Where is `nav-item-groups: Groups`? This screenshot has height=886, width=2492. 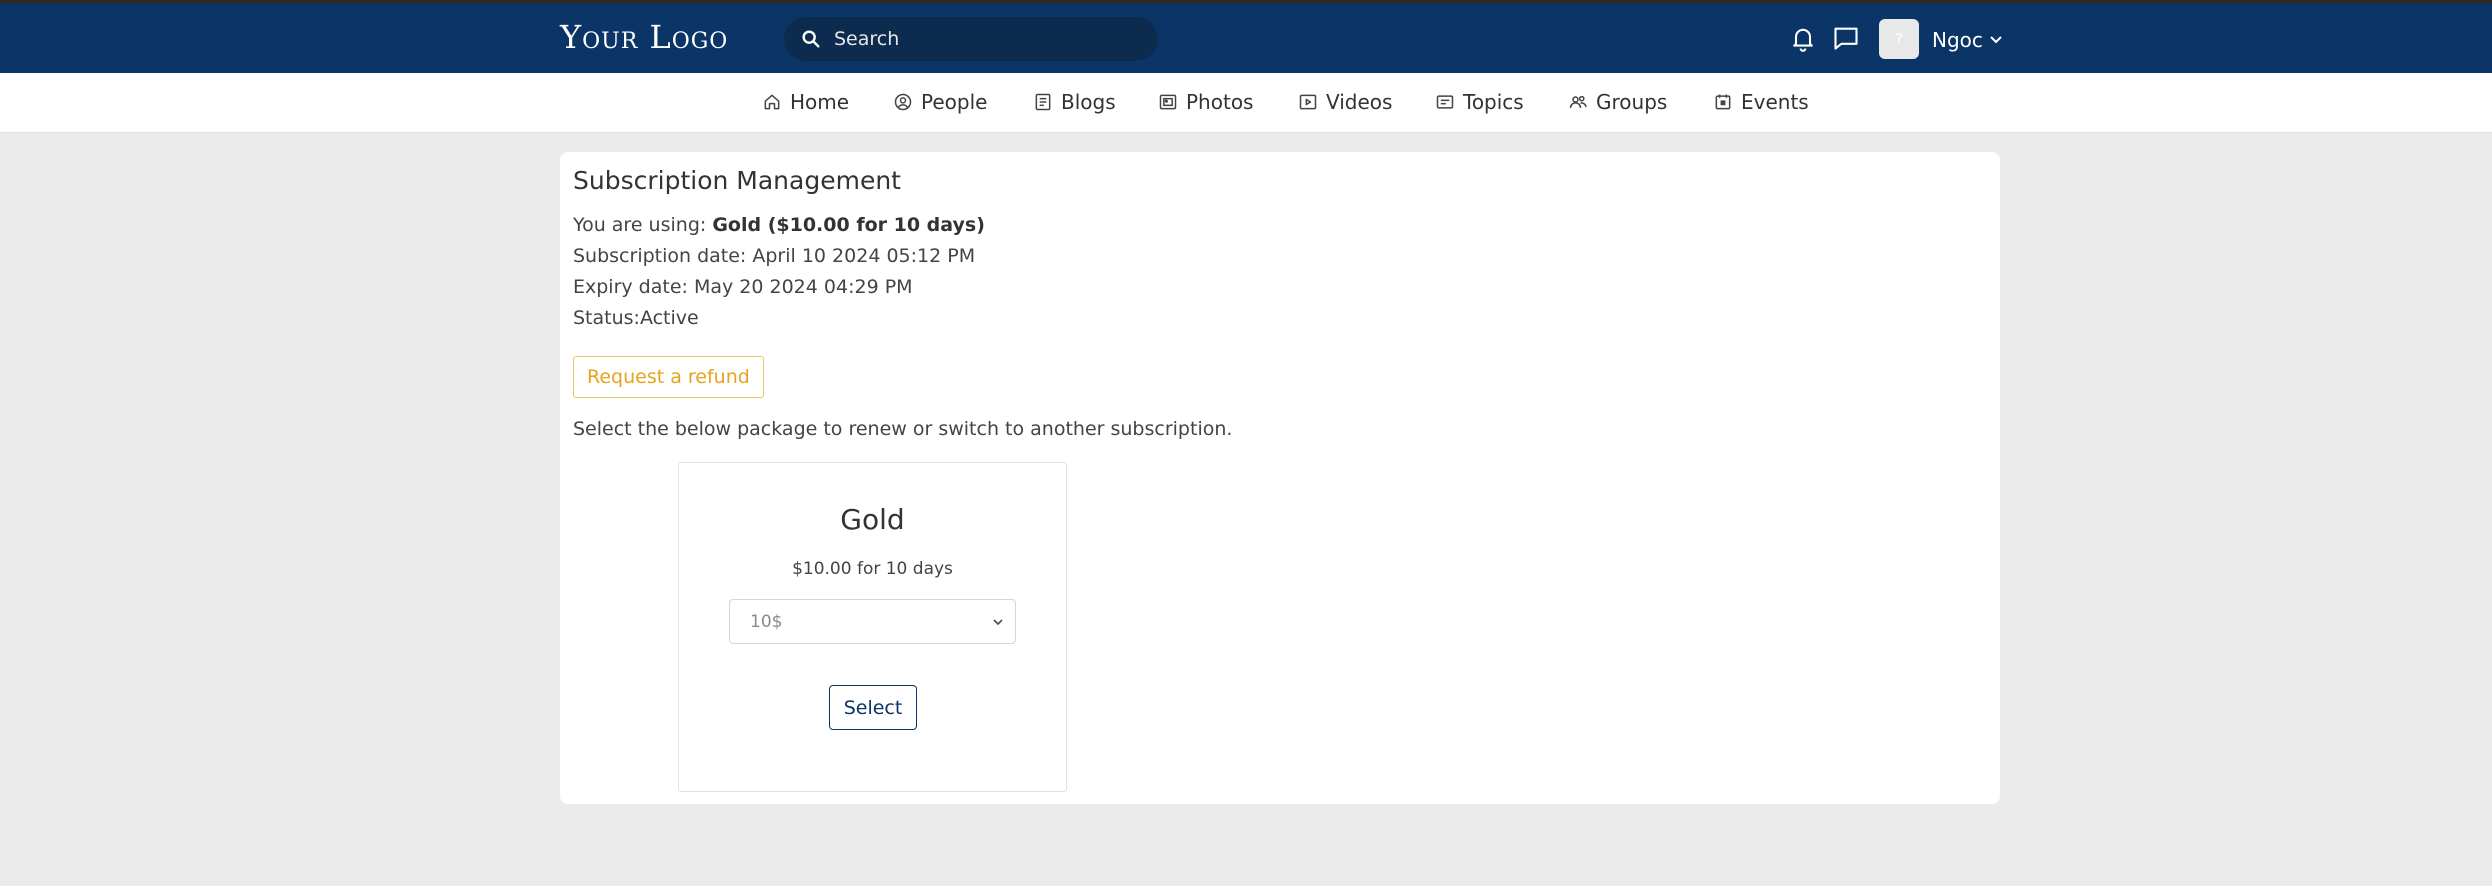 nav-item-groups: Groups is located at coordinates (1617, 102).